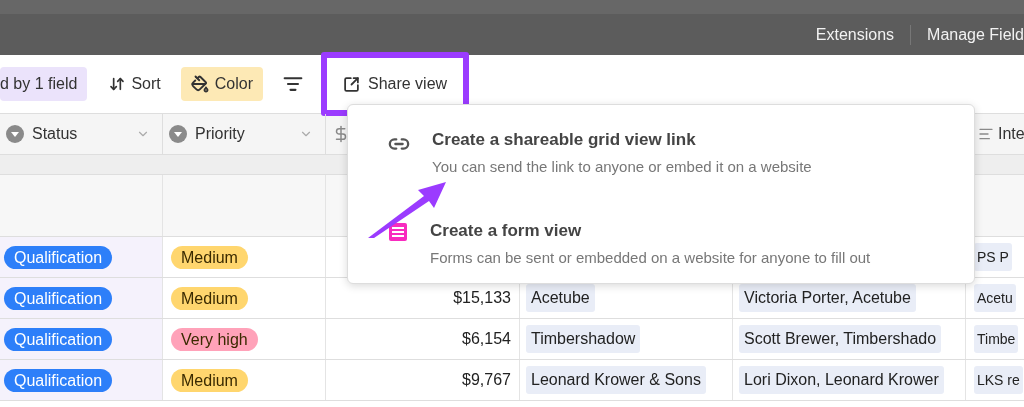 The height and width of the screenshot is (407, 1024). Describe the element at coordinates (840, 339) in the screenshot. I see `contact-chip: Scott Brewer, Timbershado` at that location.